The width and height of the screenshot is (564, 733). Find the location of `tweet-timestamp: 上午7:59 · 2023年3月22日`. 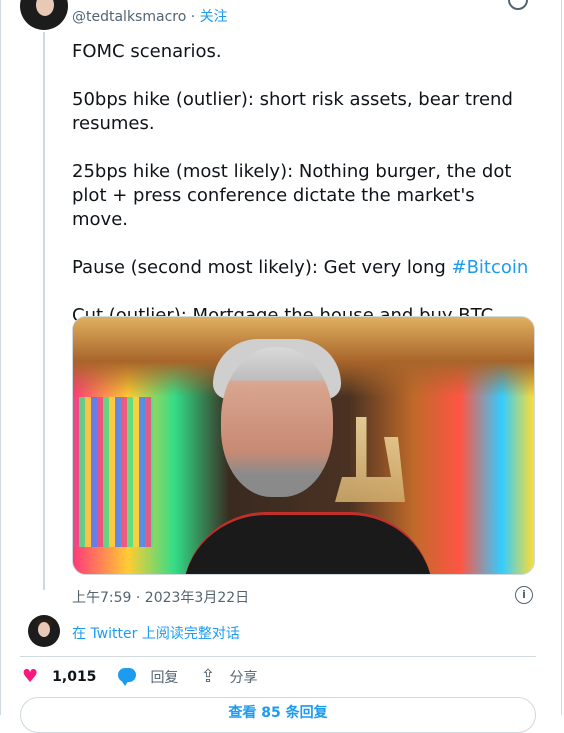

tweet-timestamp: 上午7:59 · 2023年3月22日 is located at coordinates (160, 597).